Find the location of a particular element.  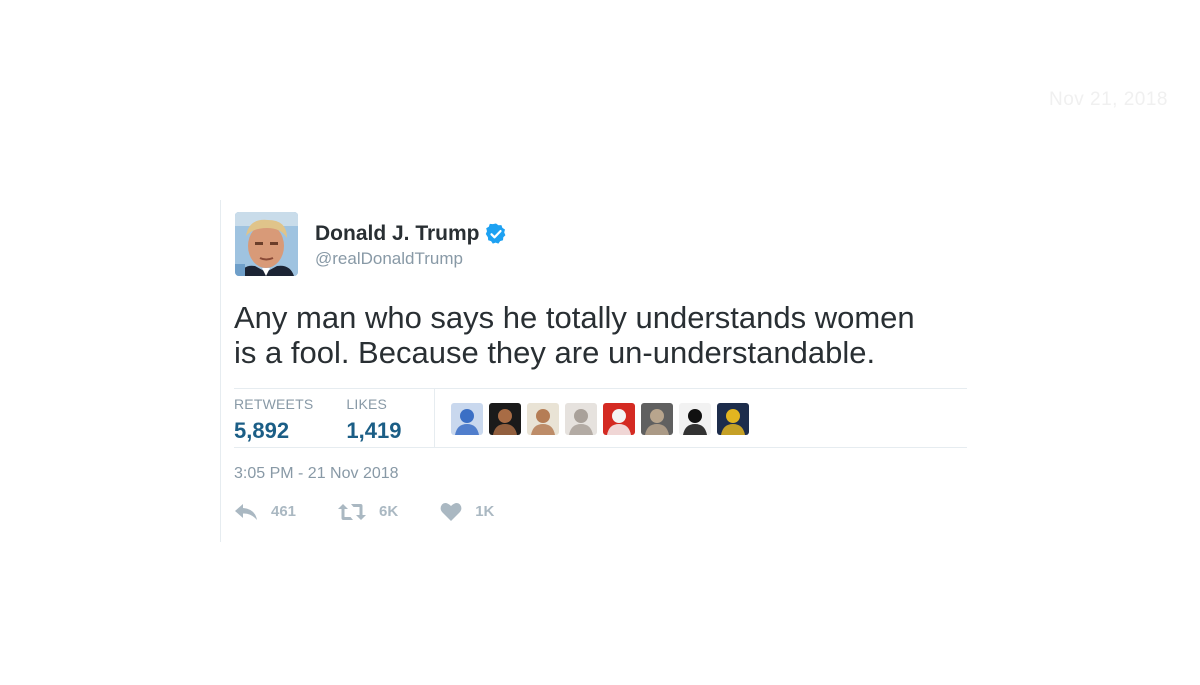

reply-icon is located at coordinates (246, 511).